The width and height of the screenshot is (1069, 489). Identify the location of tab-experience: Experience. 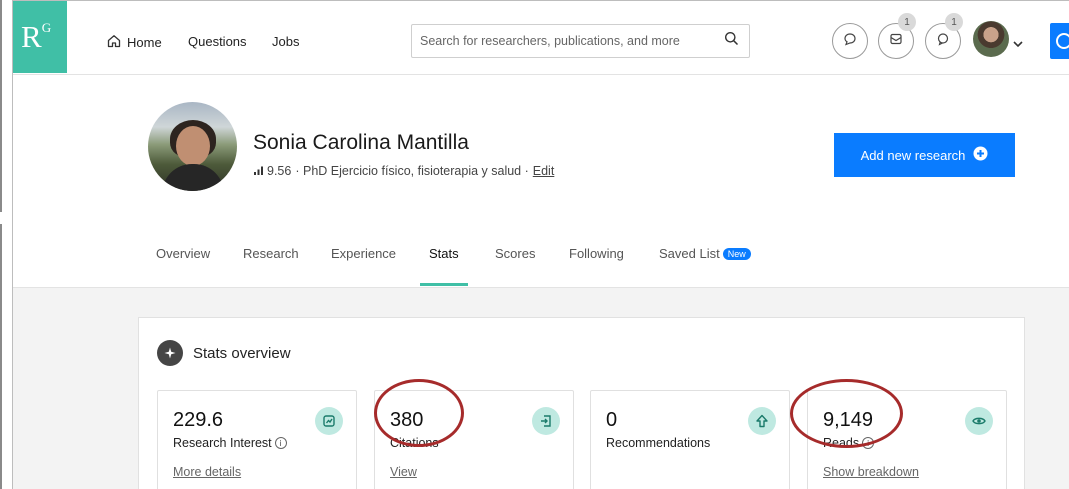
(363, 253).